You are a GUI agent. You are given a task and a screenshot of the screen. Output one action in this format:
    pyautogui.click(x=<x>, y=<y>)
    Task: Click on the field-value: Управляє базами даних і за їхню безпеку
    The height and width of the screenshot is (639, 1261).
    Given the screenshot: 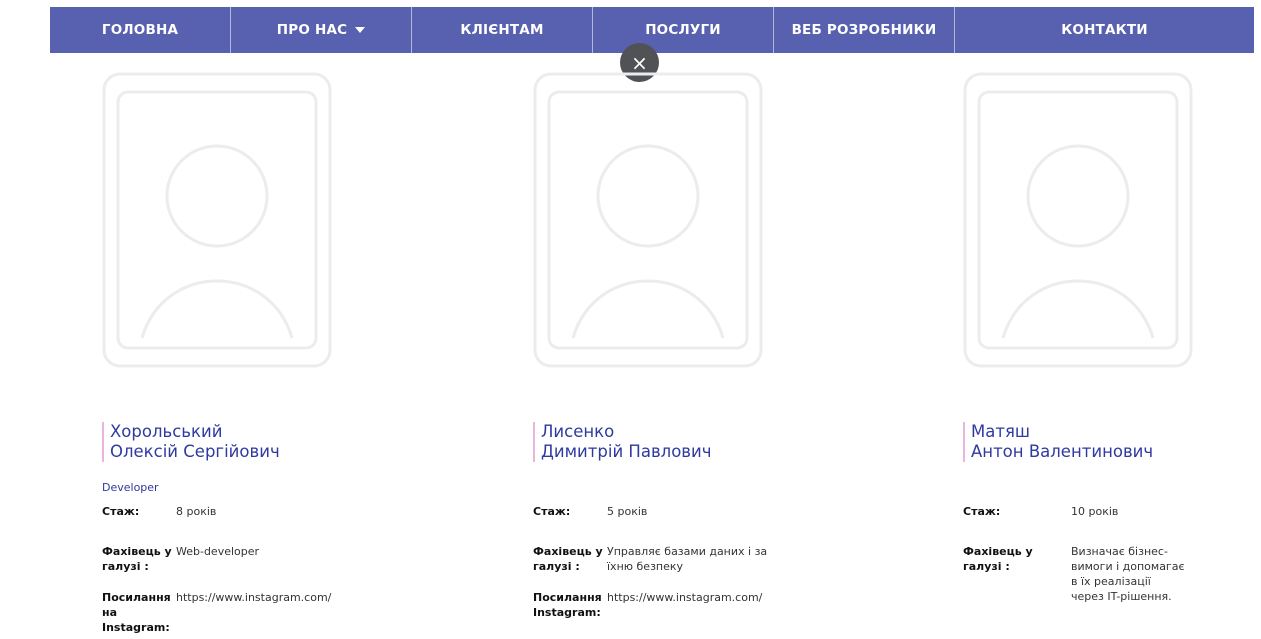 What is the action you would take?
    pyautogui.click(x=687, y=559)
    